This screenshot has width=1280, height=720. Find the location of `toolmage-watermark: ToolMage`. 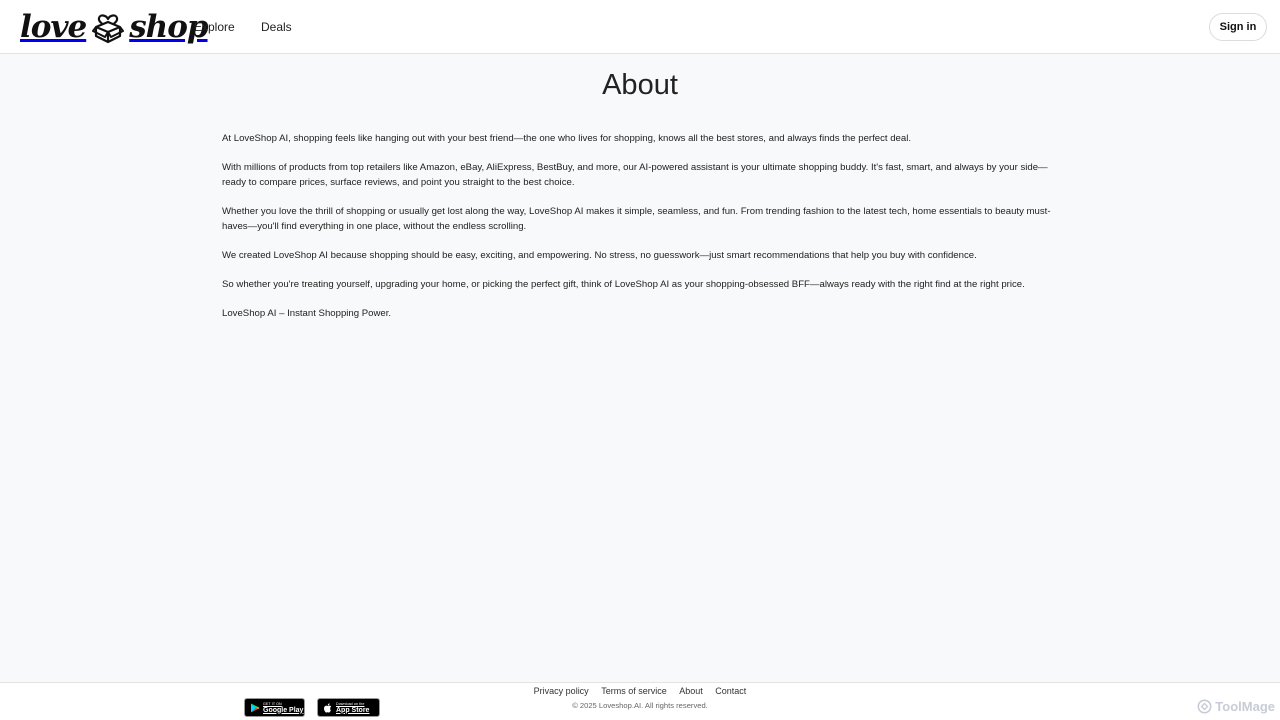

toolmage-watermark: ToolMage is located at coordinates (1236, 706).